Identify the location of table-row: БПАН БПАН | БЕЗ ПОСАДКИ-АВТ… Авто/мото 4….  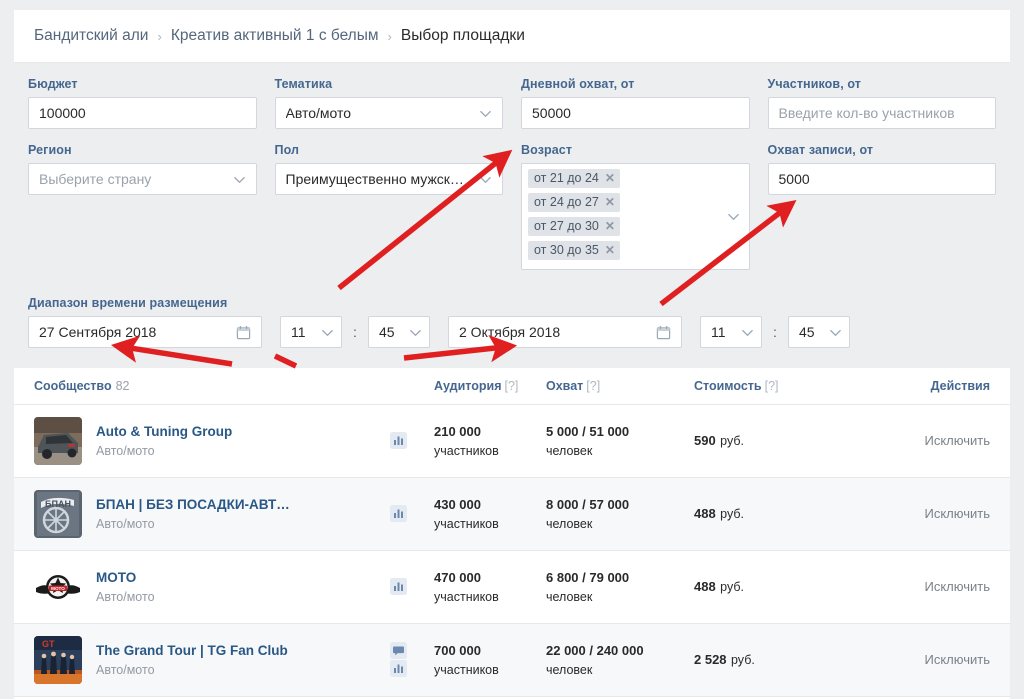
(512, 514).